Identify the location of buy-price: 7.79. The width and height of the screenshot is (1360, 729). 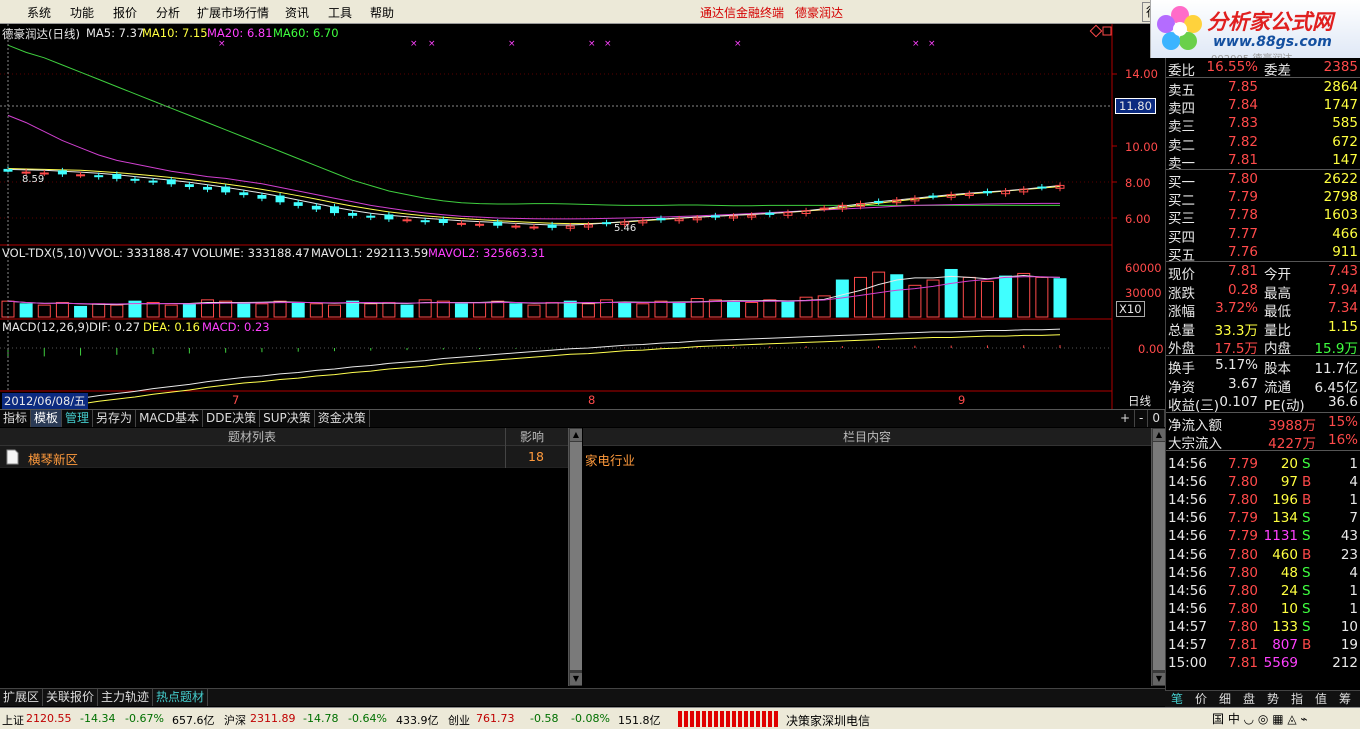
(1242, 197).